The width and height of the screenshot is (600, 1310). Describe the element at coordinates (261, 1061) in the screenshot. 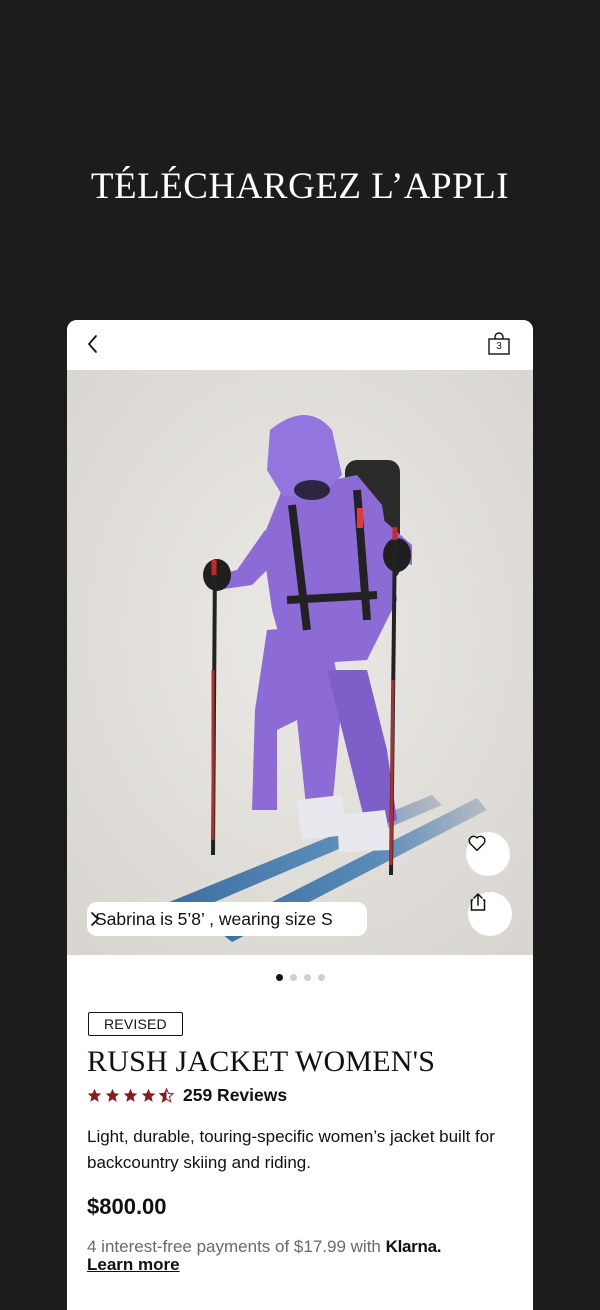

I see `product-title: RUSH JACKET WOMEN'S` at that location.